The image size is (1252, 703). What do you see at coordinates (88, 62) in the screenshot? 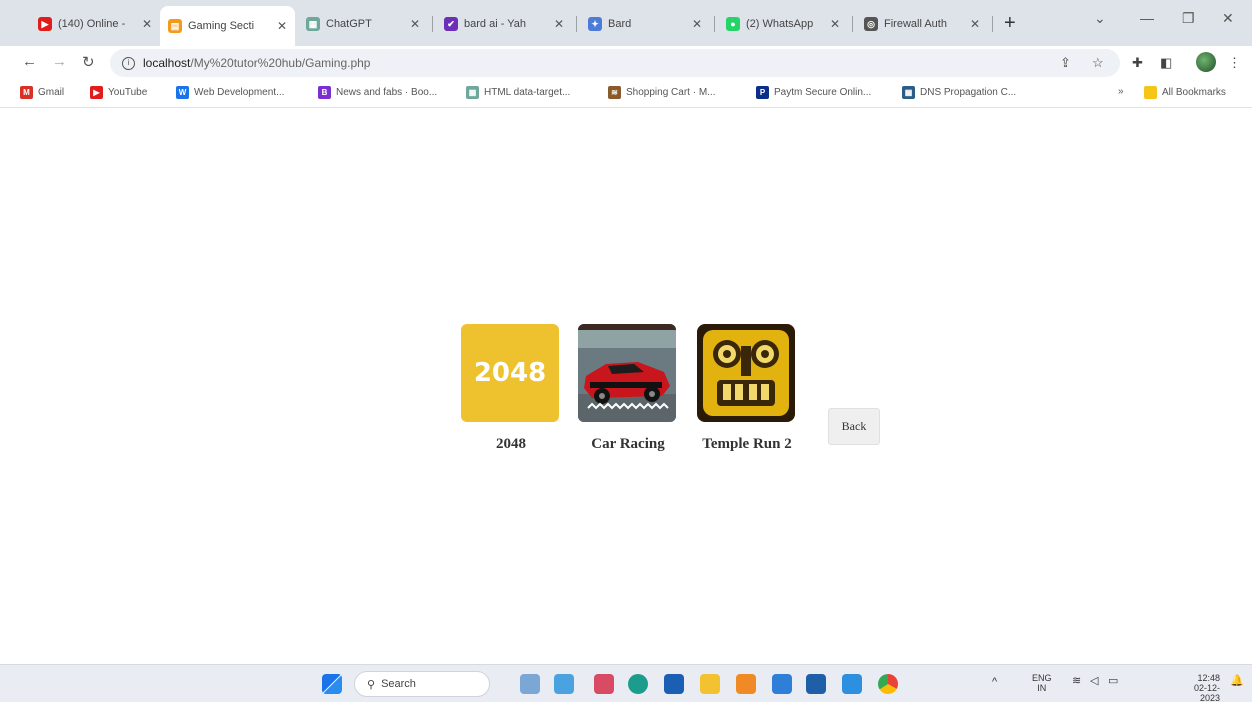
I see `reload-icon: ↻` at bounding box center [88, 62].